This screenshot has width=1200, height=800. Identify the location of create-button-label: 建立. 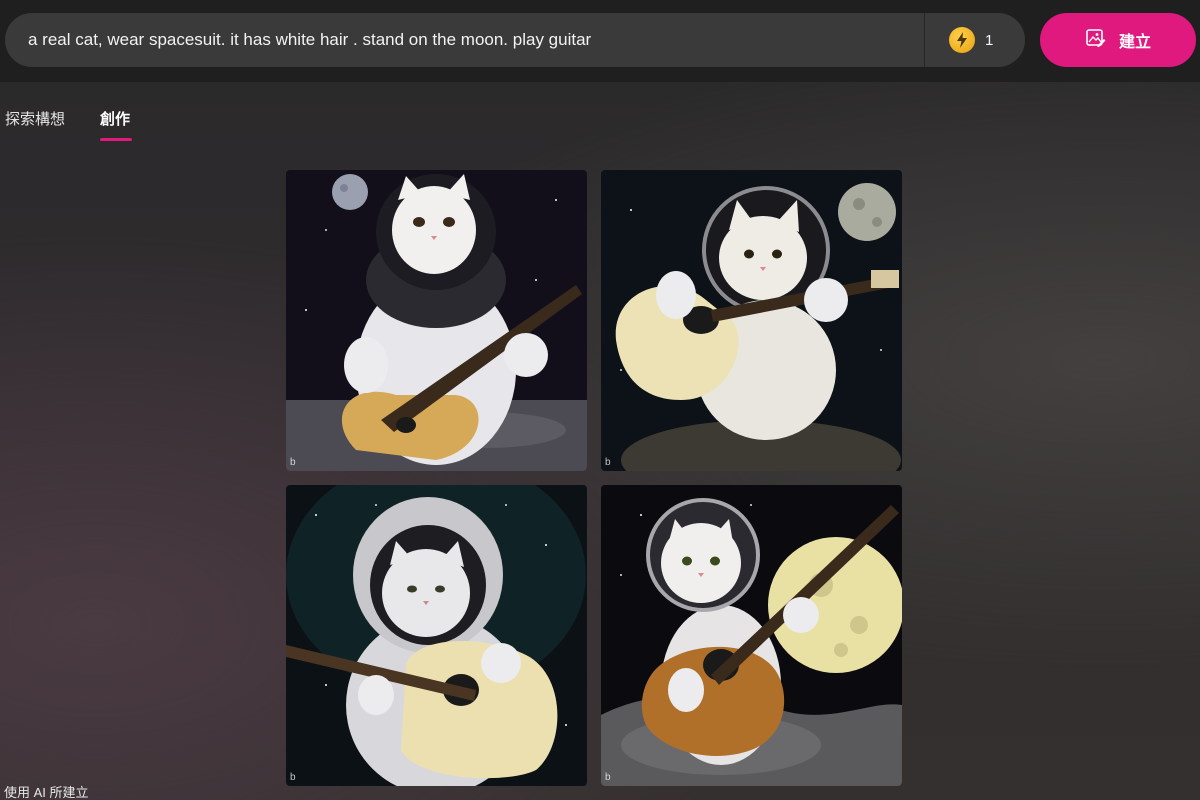
(1134, 42).